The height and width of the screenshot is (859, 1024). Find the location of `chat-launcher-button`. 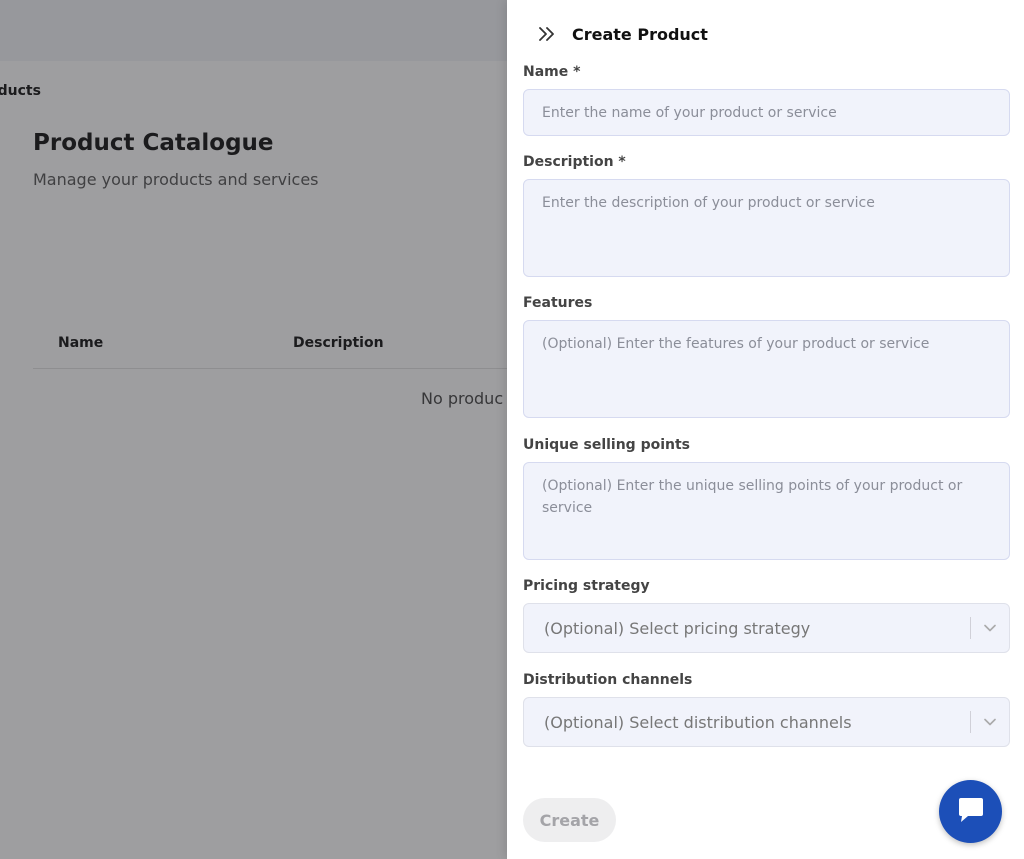

chat-launcher-button is located at coordinates (970, 811).